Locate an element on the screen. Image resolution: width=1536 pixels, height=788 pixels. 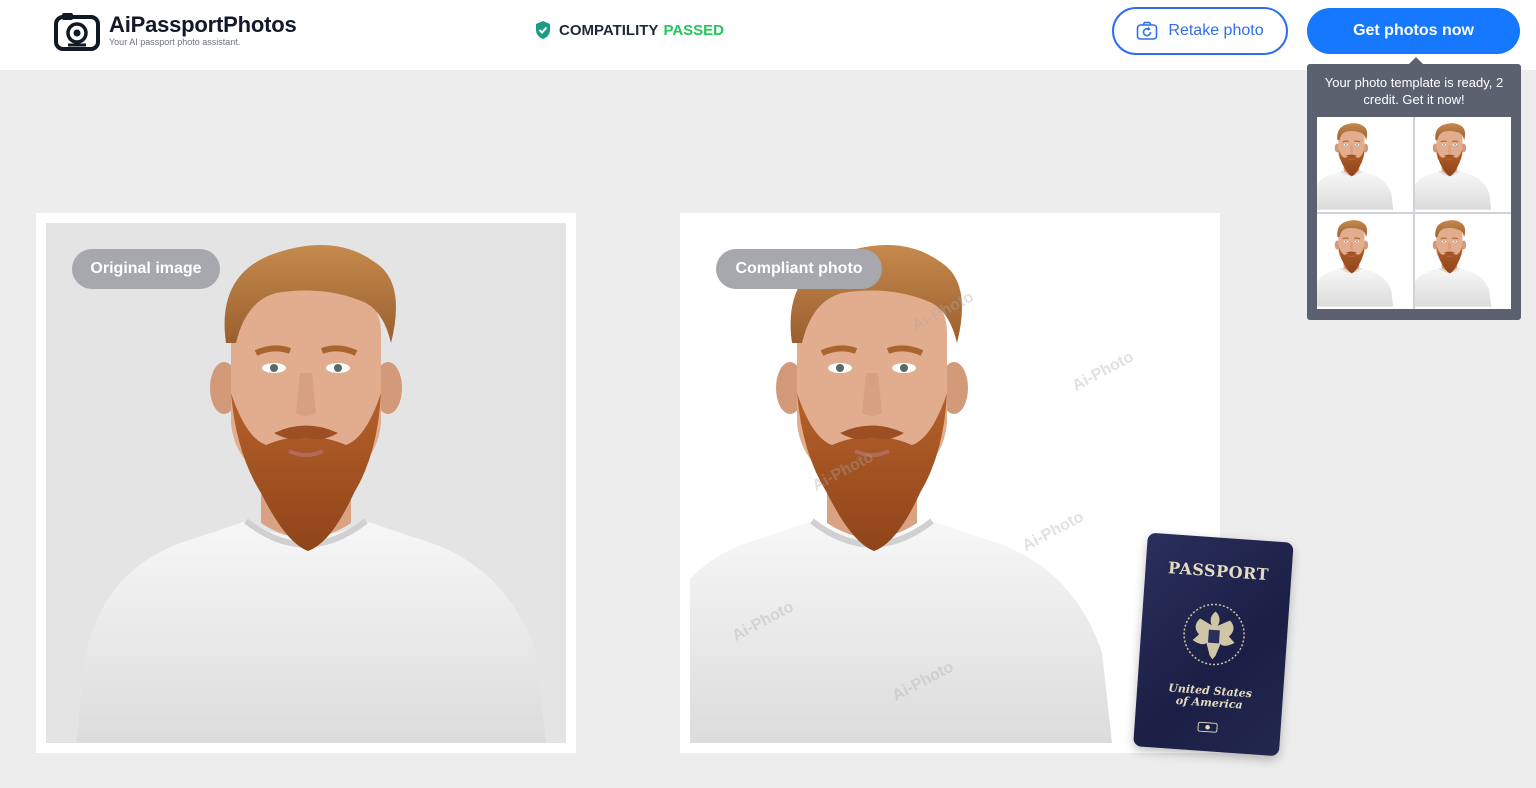
compat-label: COMPATILITY is located at coordinates (609, 30).